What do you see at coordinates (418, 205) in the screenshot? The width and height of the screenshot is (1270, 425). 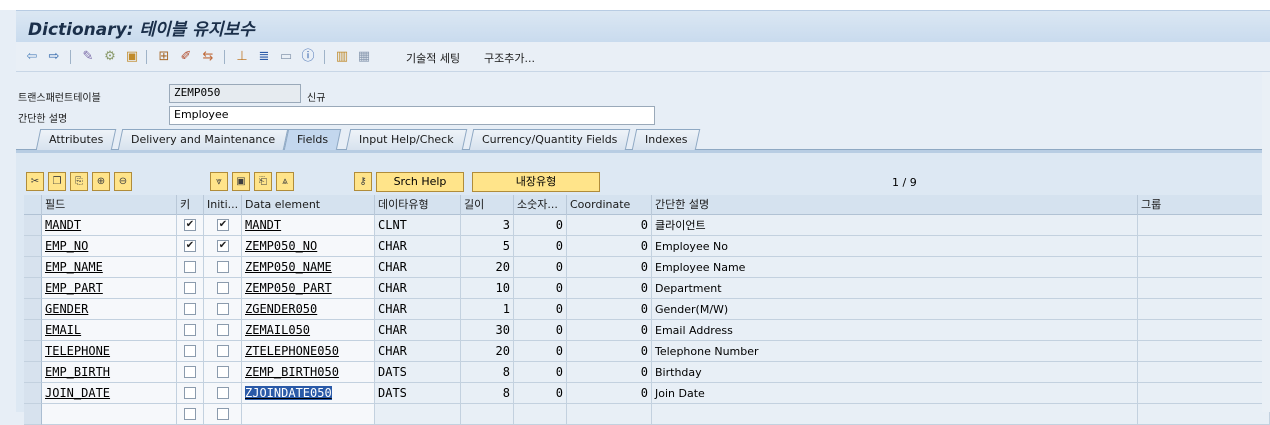 I see `header-data-type: 데이타유형` at bounding box center [418, 205].